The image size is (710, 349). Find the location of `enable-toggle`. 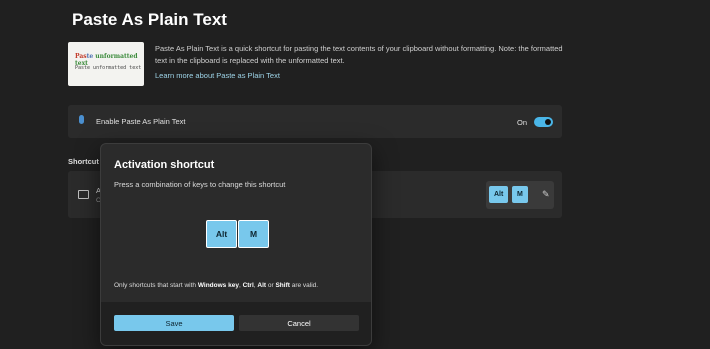

enable-toggle is located at coordinates (543, 122).